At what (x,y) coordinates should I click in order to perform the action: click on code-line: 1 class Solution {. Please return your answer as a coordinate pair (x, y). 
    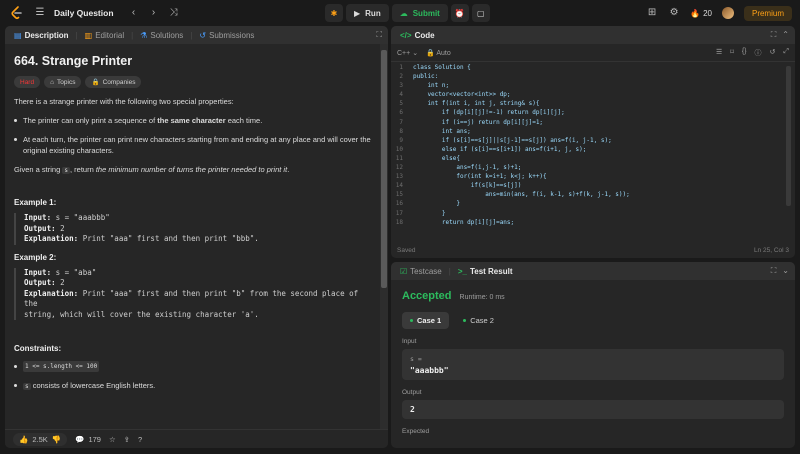
    Looking at the image, I should click on (593, 67).